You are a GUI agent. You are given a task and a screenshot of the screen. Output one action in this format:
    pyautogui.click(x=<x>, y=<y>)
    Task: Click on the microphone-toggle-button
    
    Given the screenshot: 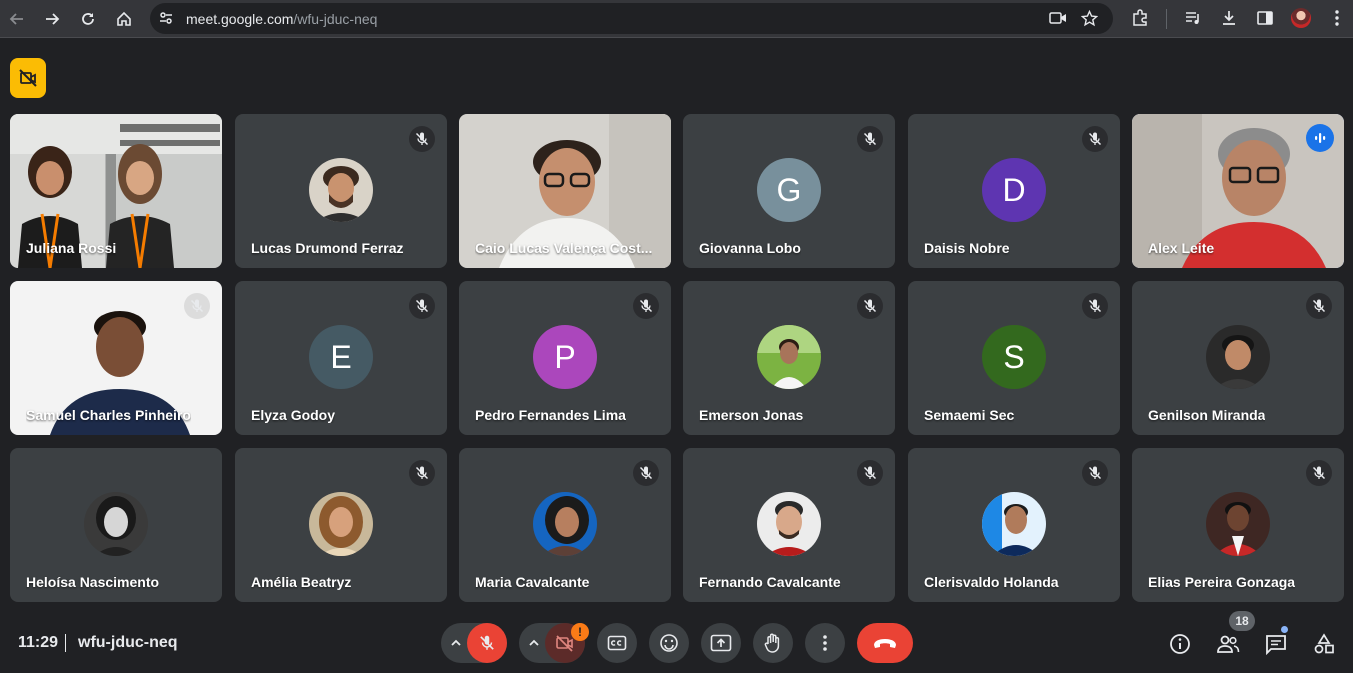 What is the action you would take?
    pyautogui.click(x=487, y=643)
    